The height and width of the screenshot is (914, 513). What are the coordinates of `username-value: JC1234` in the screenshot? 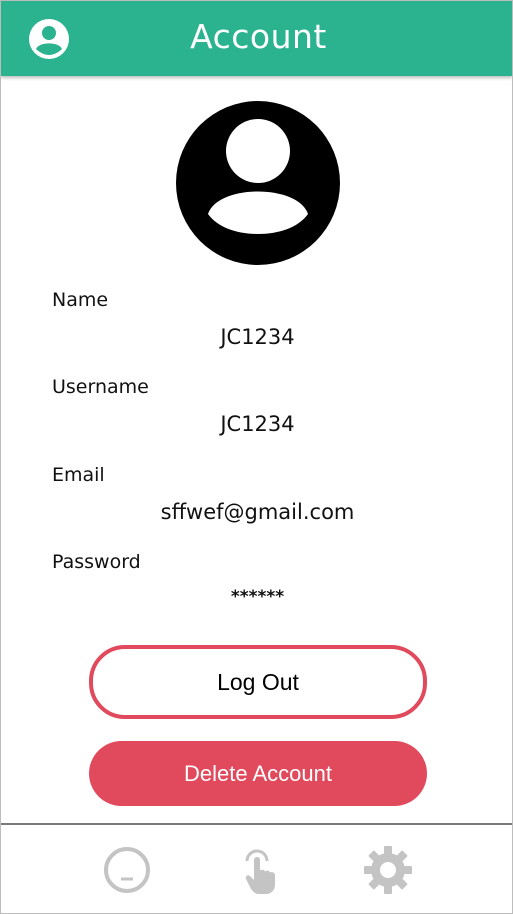 It's located at (257, 424).